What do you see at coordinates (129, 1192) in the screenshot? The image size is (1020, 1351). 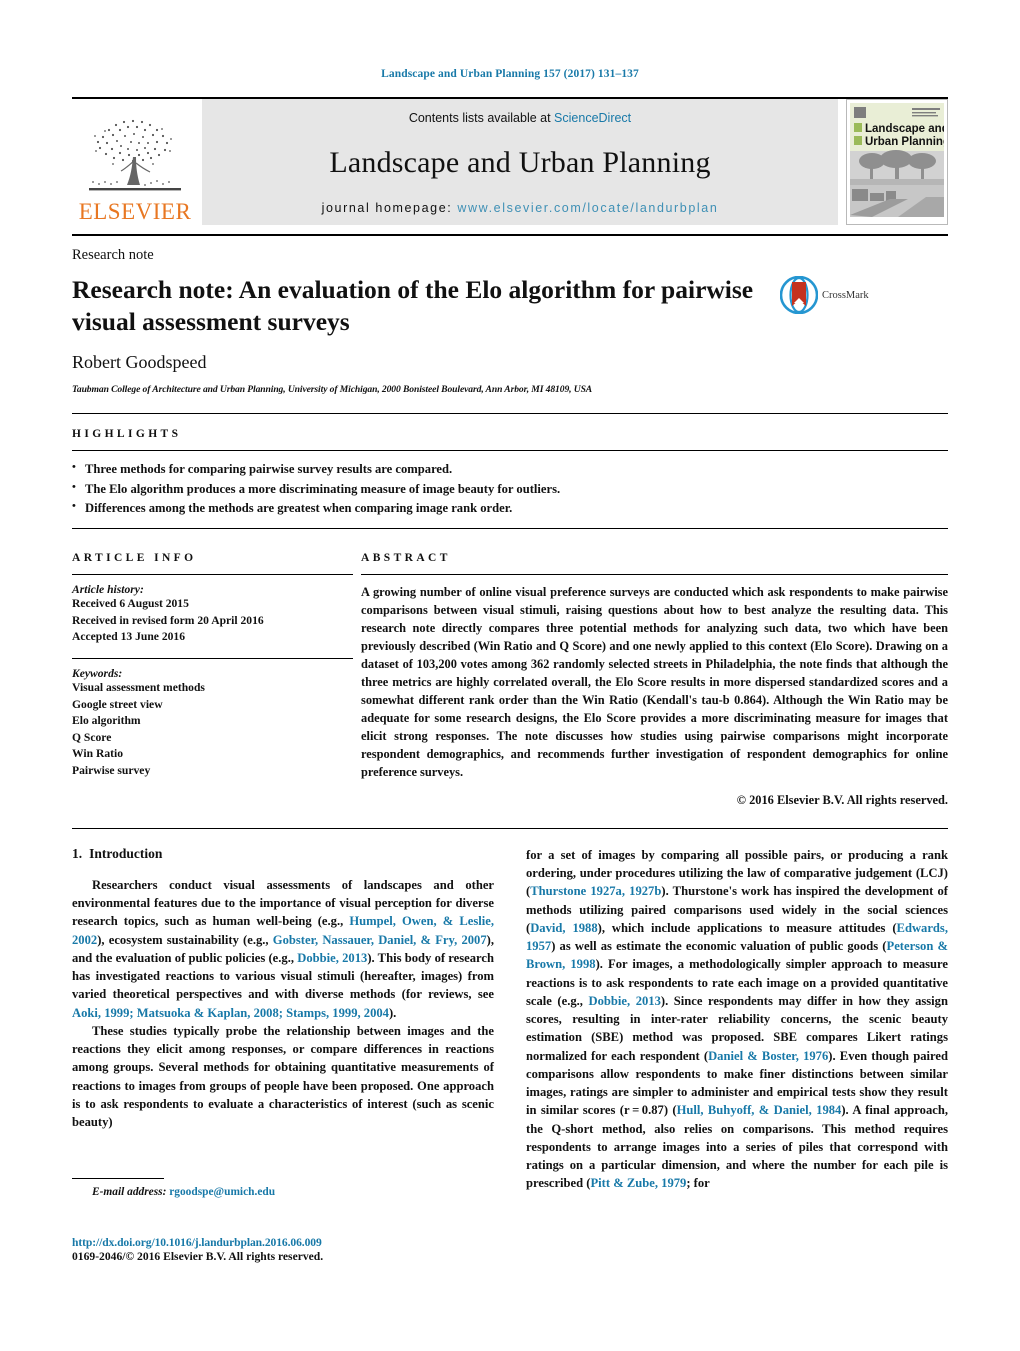 I see `email-label: E-mail address:` at bounding box center [129, 1192].